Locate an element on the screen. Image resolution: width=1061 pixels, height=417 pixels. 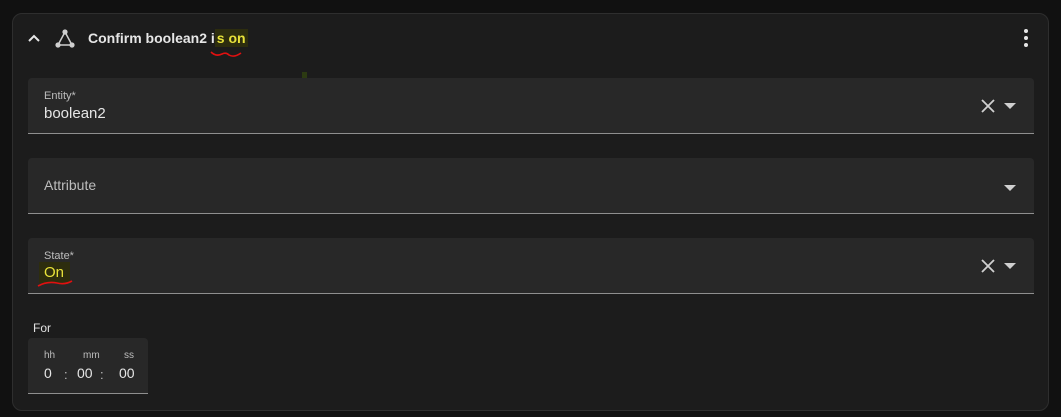
graph-node-icon is located at coordinates (65, 38).